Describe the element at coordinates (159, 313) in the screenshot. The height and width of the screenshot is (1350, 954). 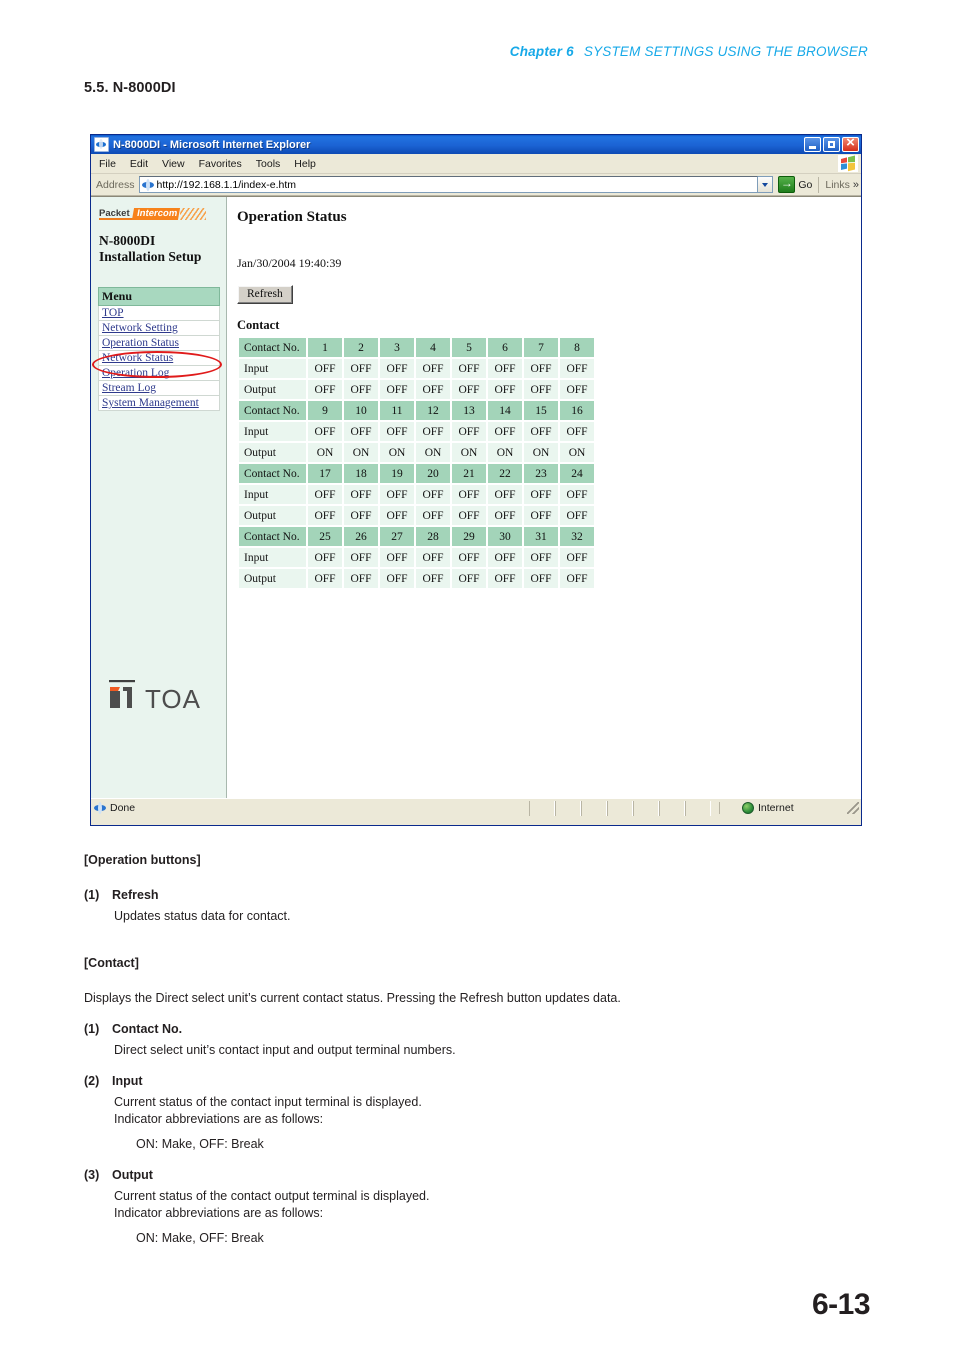
I see `sidebar-item-top: TOP` at that location.